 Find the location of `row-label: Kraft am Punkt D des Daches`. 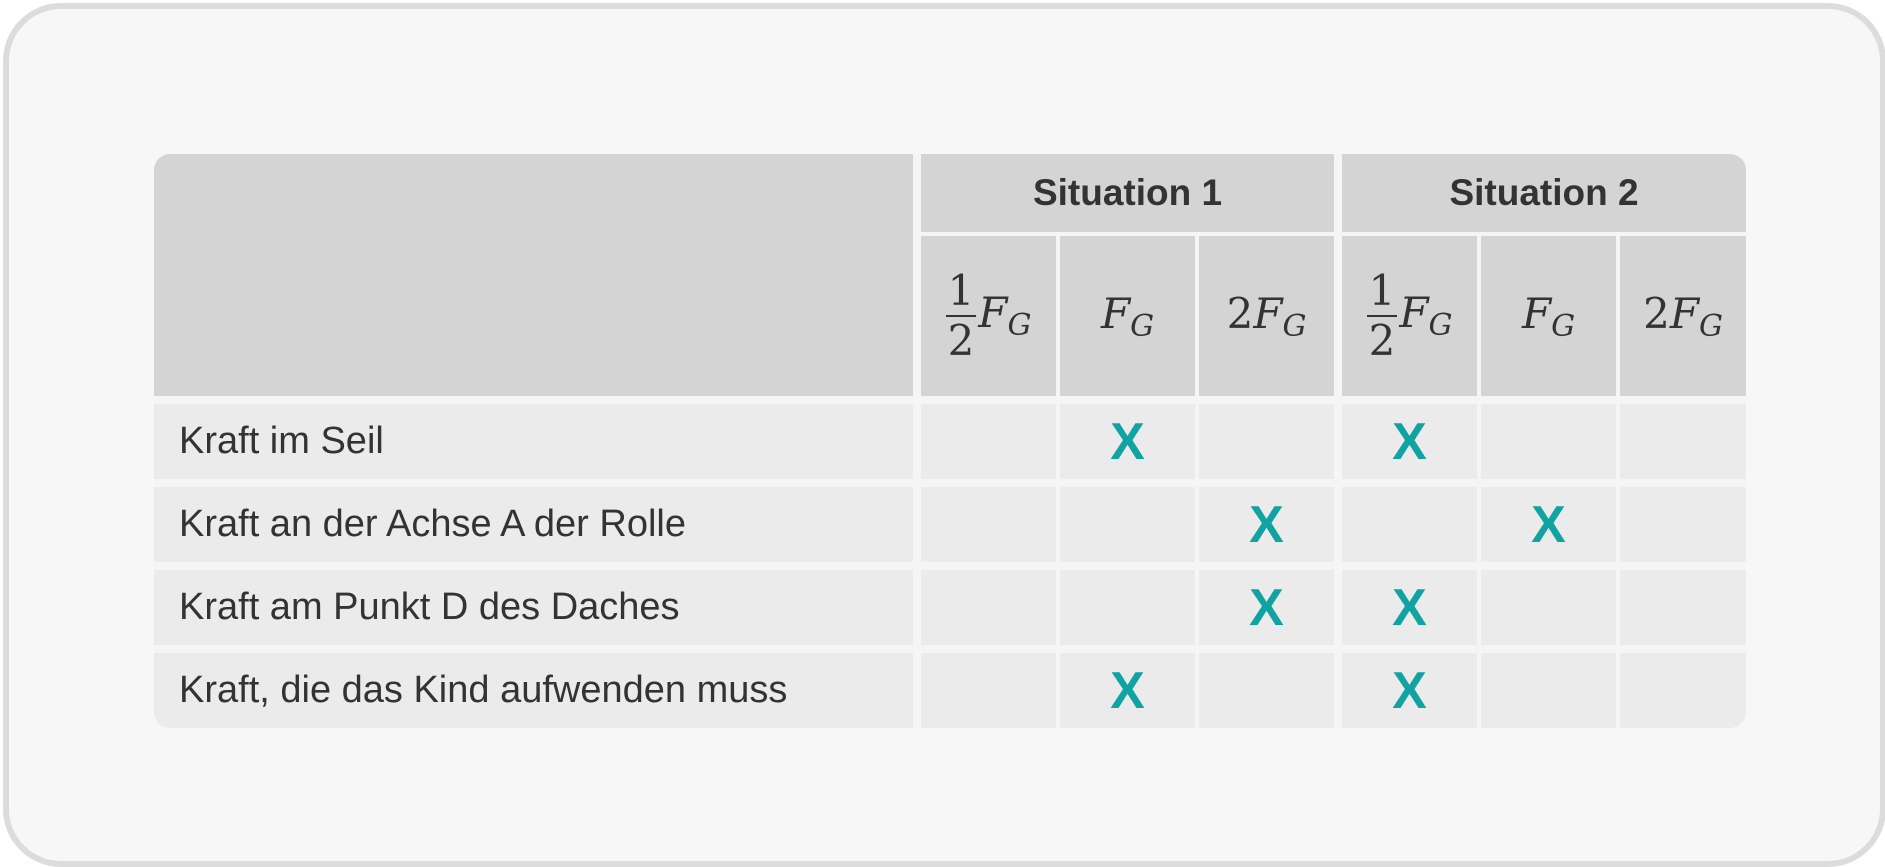

row-label: Kraft am Punkt D des Daches is located at coordinates (533, 603).